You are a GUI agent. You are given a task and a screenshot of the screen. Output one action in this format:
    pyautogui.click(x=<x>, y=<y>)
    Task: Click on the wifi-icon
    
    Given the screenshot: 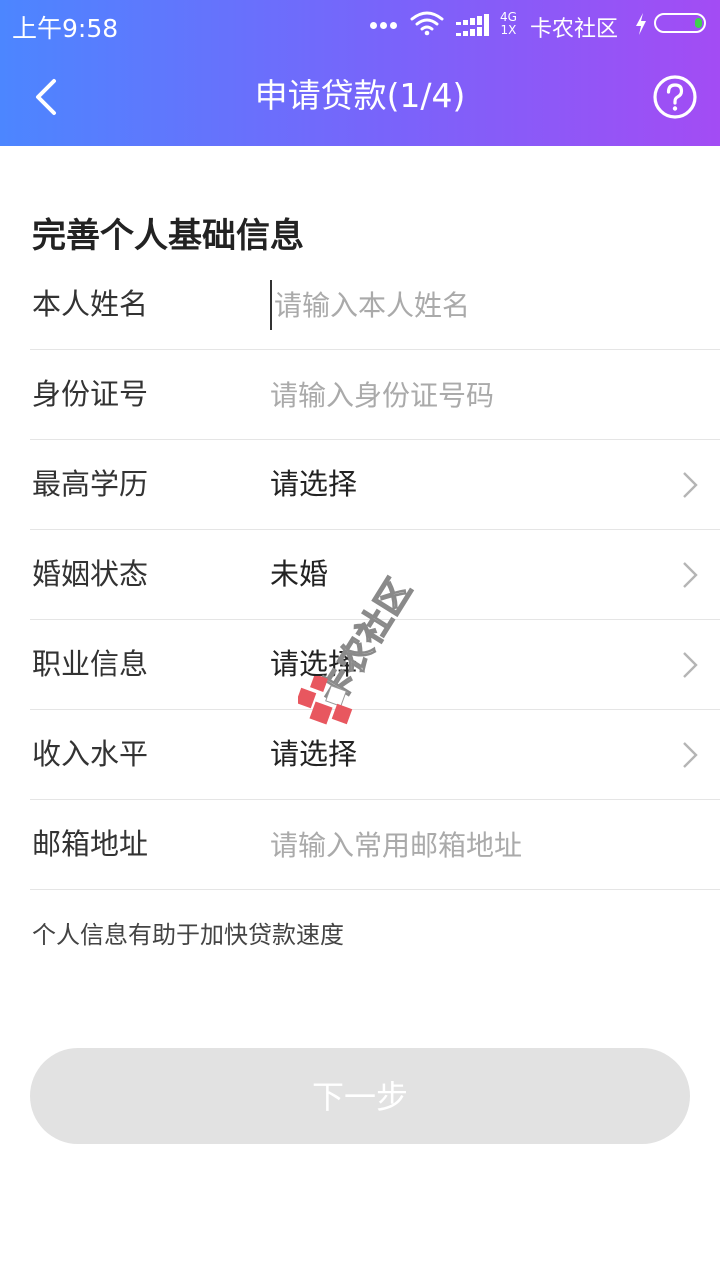 What is the action you would take?
    pyautogui.click(x=427, y=23)
    